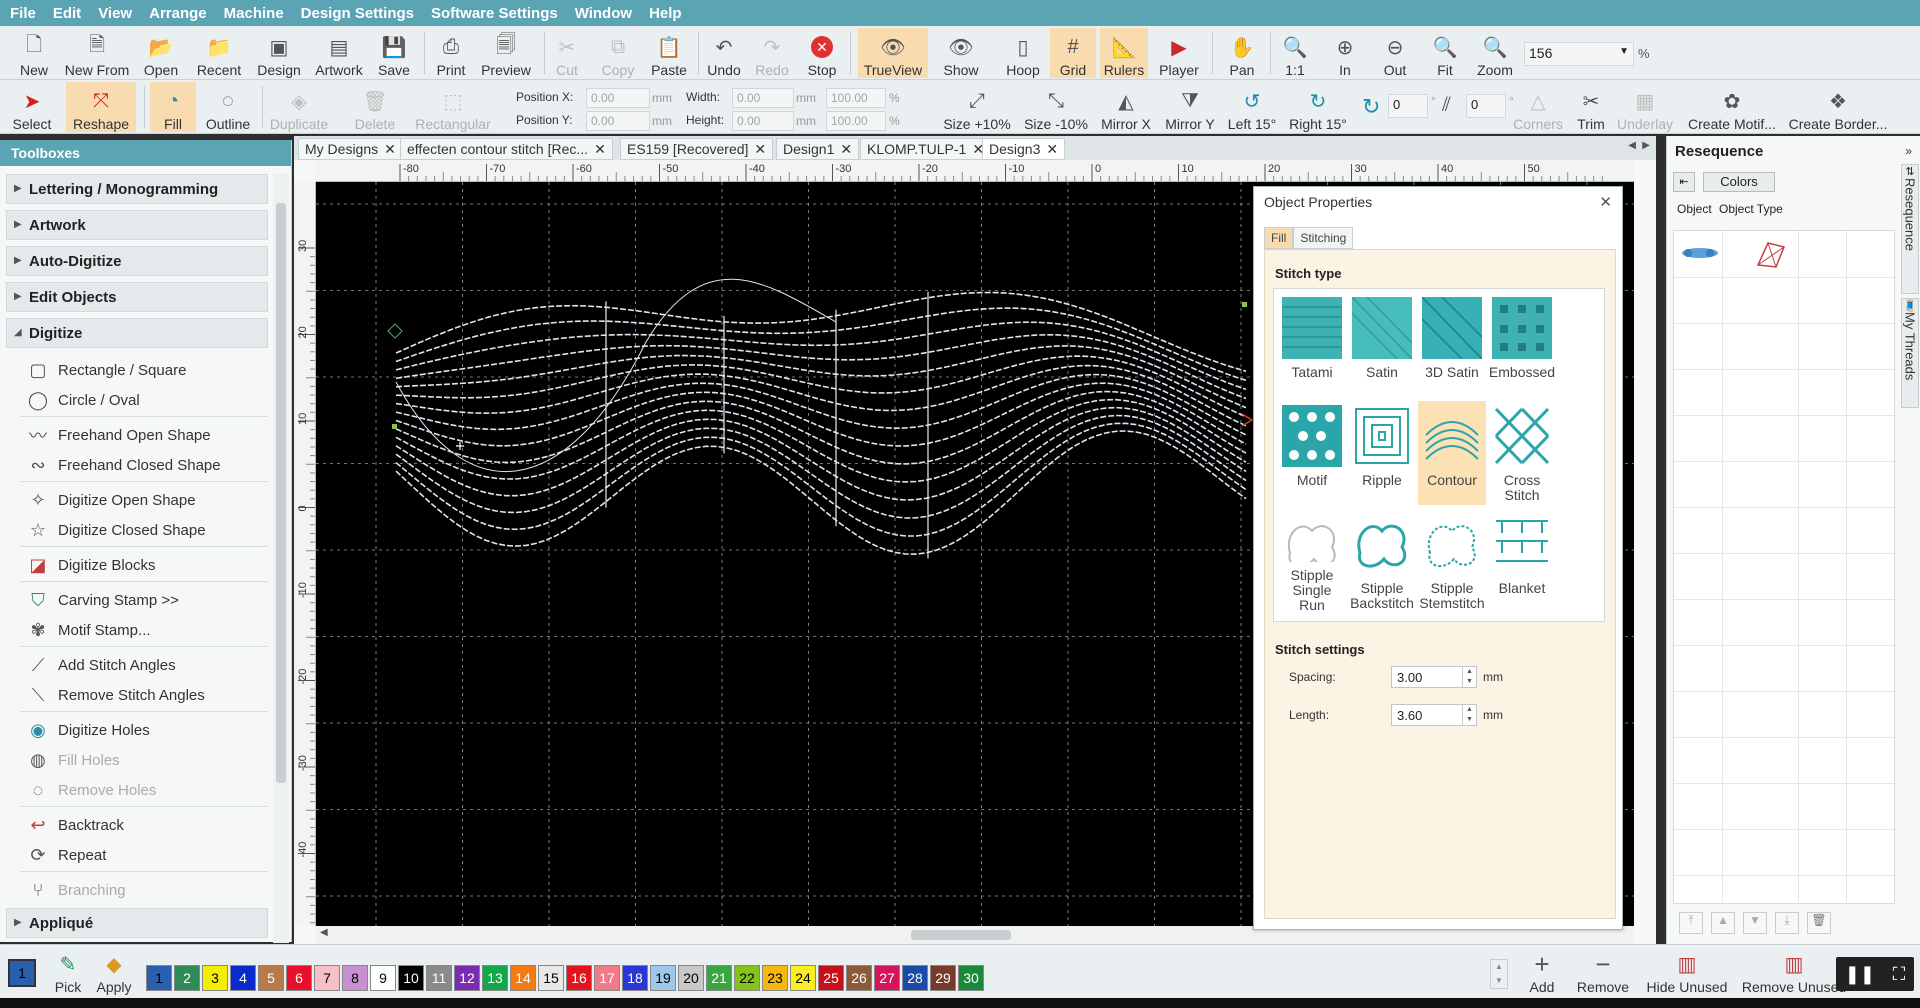 This screenshot has width=1920, height=1008. What do you see at coordinates (551, 978) in the screenshot?
I see `thread-swatch: 15` at bounding box center [551, 978].